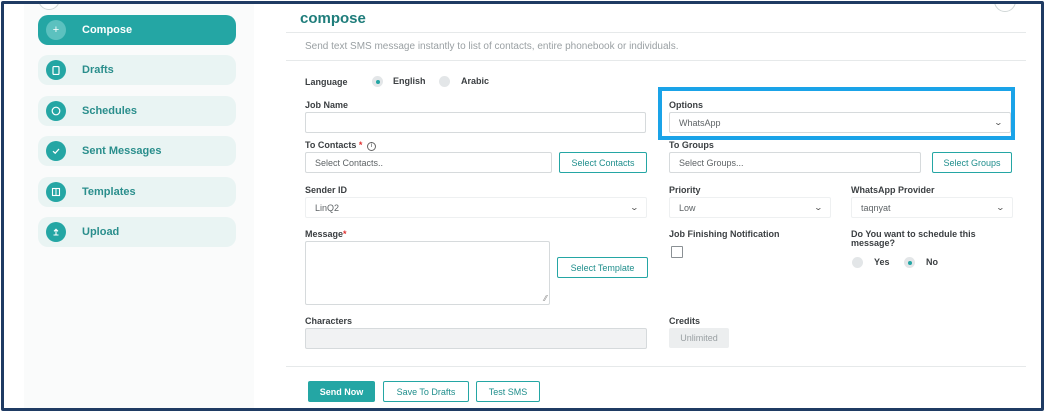  Describe the element at coordinates (475, 81) in the screenshot. I see `language-option-arabic: Arabic` at that location.